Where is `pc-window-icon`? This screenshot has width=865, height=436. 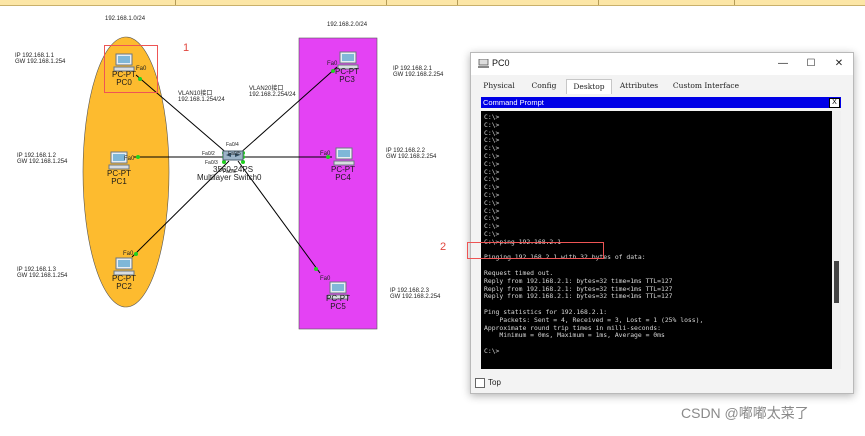 pc-window-icon is located at coordinates (483, 63).